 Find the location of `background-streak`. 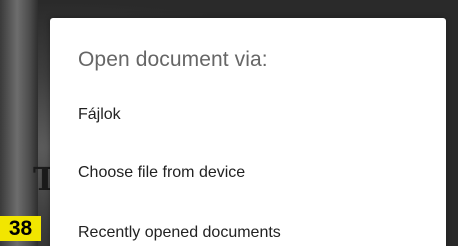

background-streak is located at coordinates (19, 123).